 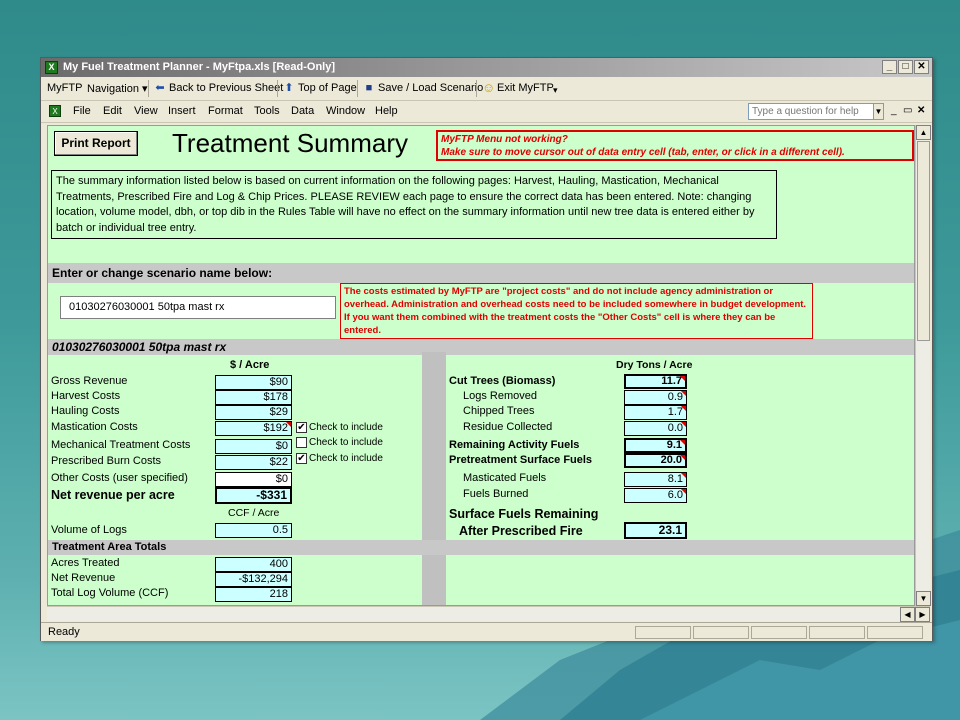 I want to click on menu-edit: Edit, so click(x=112, y=111).